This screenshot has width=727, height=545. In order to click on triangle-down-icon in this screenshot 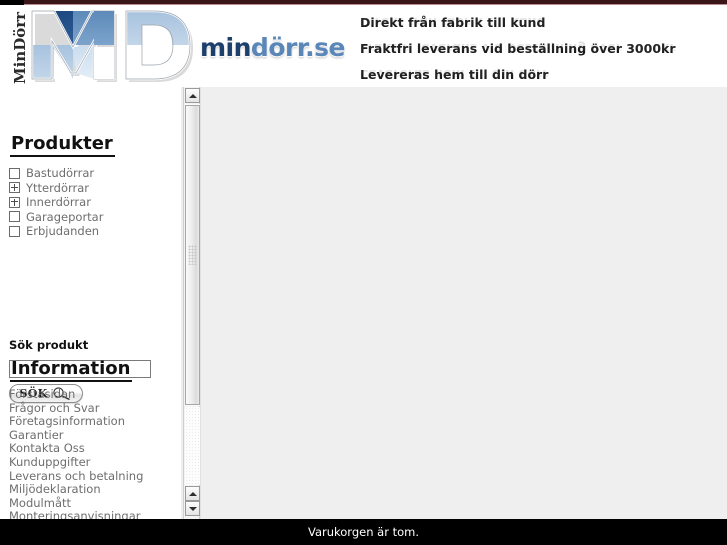, I will do `click(192, 508)`.